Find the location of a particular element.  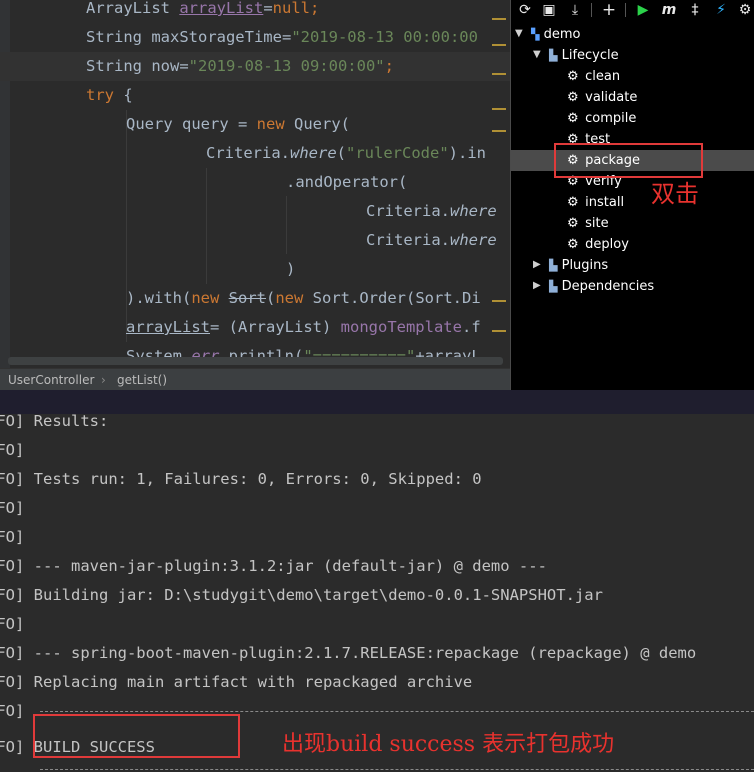

code-token: ) is located at coordinates (291, 269).